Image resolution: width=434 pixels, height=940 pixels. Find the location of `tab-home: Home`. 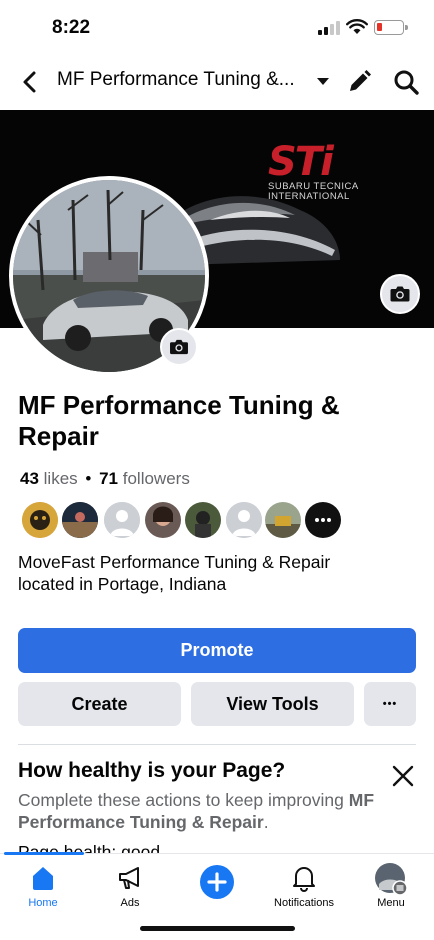

tab-home: Home is located at coordinates (43, 884).